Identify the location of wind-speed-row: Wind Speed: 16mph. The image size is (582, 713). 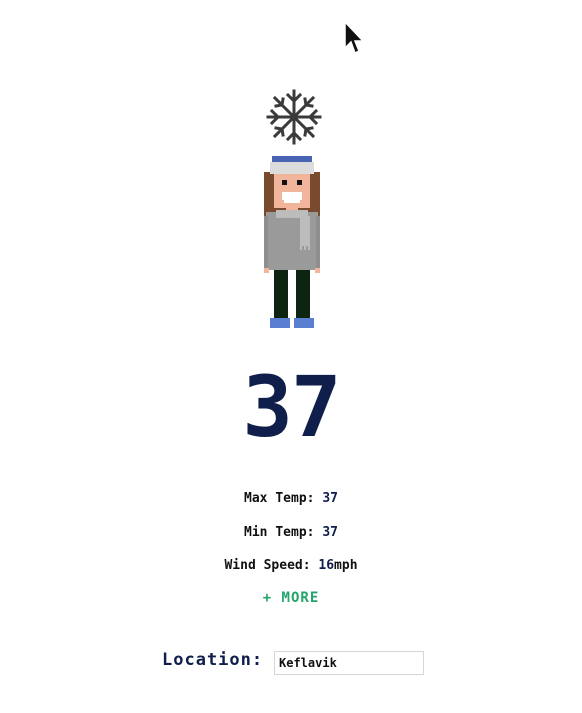
(291, 565).